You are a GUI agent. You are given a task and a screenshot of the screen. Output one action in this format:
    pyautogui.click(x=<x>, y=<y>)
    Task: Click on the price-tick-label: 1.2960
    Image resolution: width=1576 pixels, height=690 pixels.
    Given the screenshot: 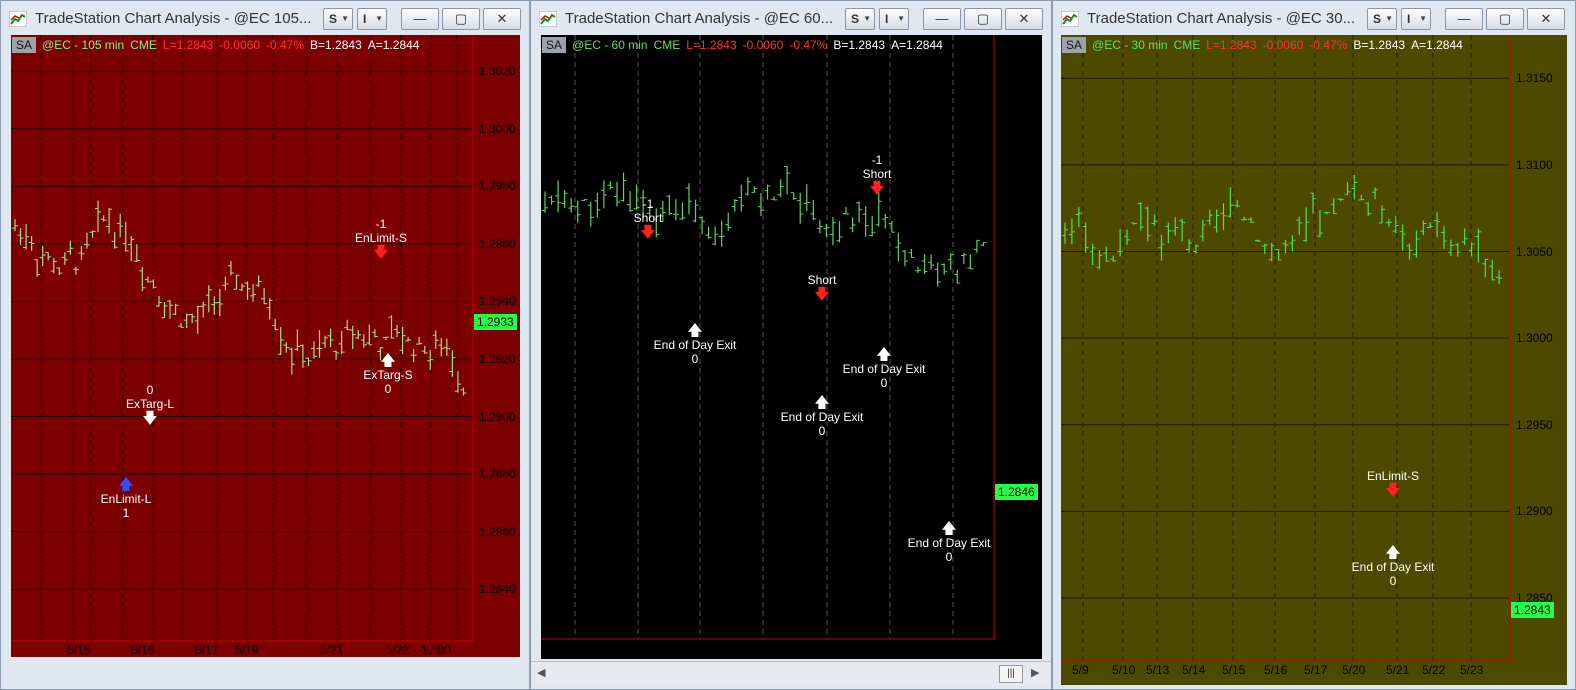 What is the action you would take?
    pyautogui.click(x=1018, y=162)
    